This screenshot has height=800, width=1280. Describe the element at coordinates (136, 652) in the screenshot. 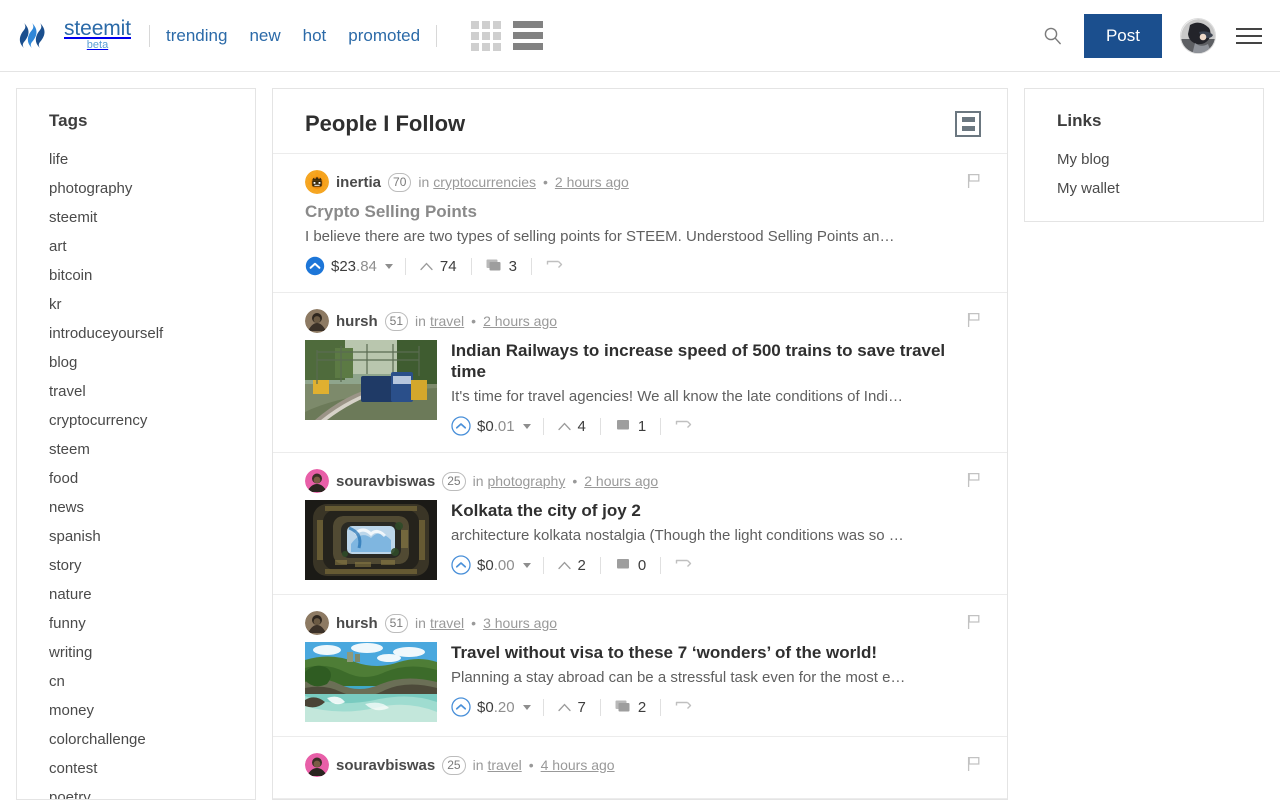

I see `tag-writing: writing` at that location.